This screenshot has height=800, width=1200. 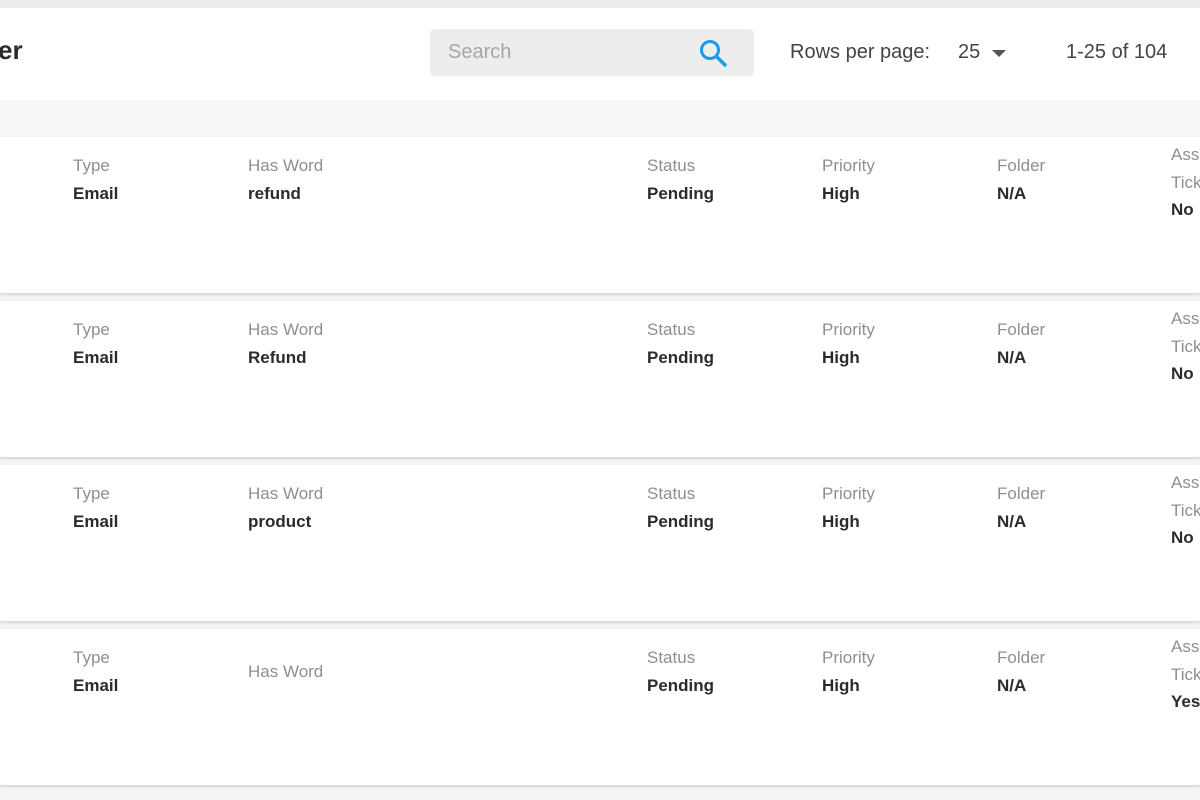 I want to click on has-word-value: product, so click(x=280, y=521).